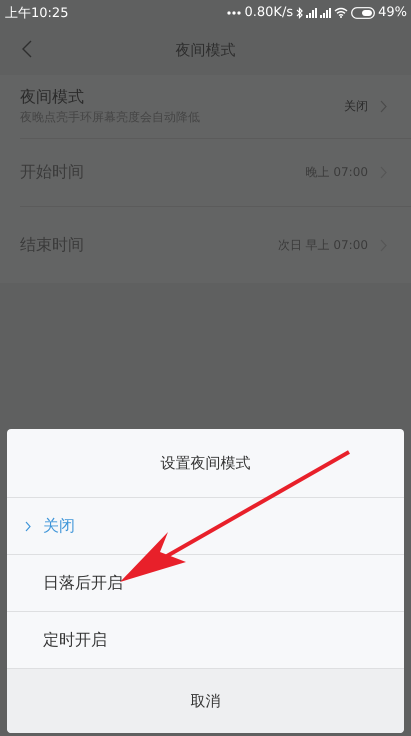  I want to click on back-button, so click(27, 49).